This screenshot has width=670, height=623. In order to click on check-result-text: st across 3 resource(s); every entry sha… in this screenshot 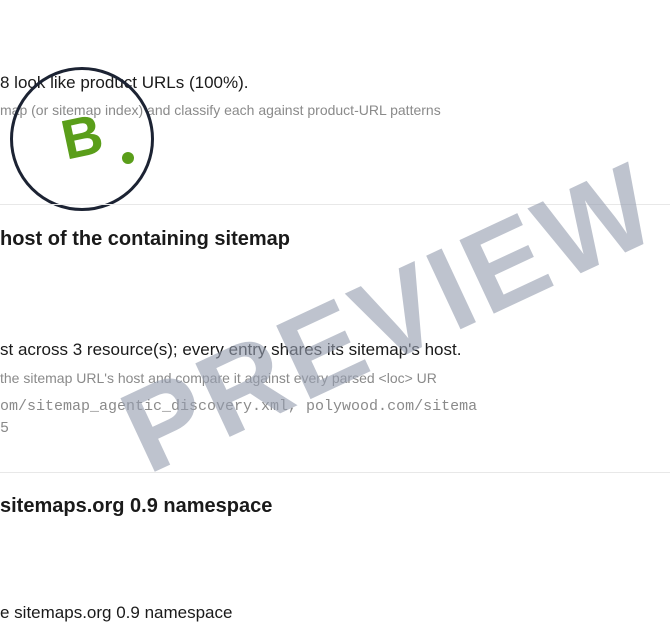, I will do `click(231, 349)`.